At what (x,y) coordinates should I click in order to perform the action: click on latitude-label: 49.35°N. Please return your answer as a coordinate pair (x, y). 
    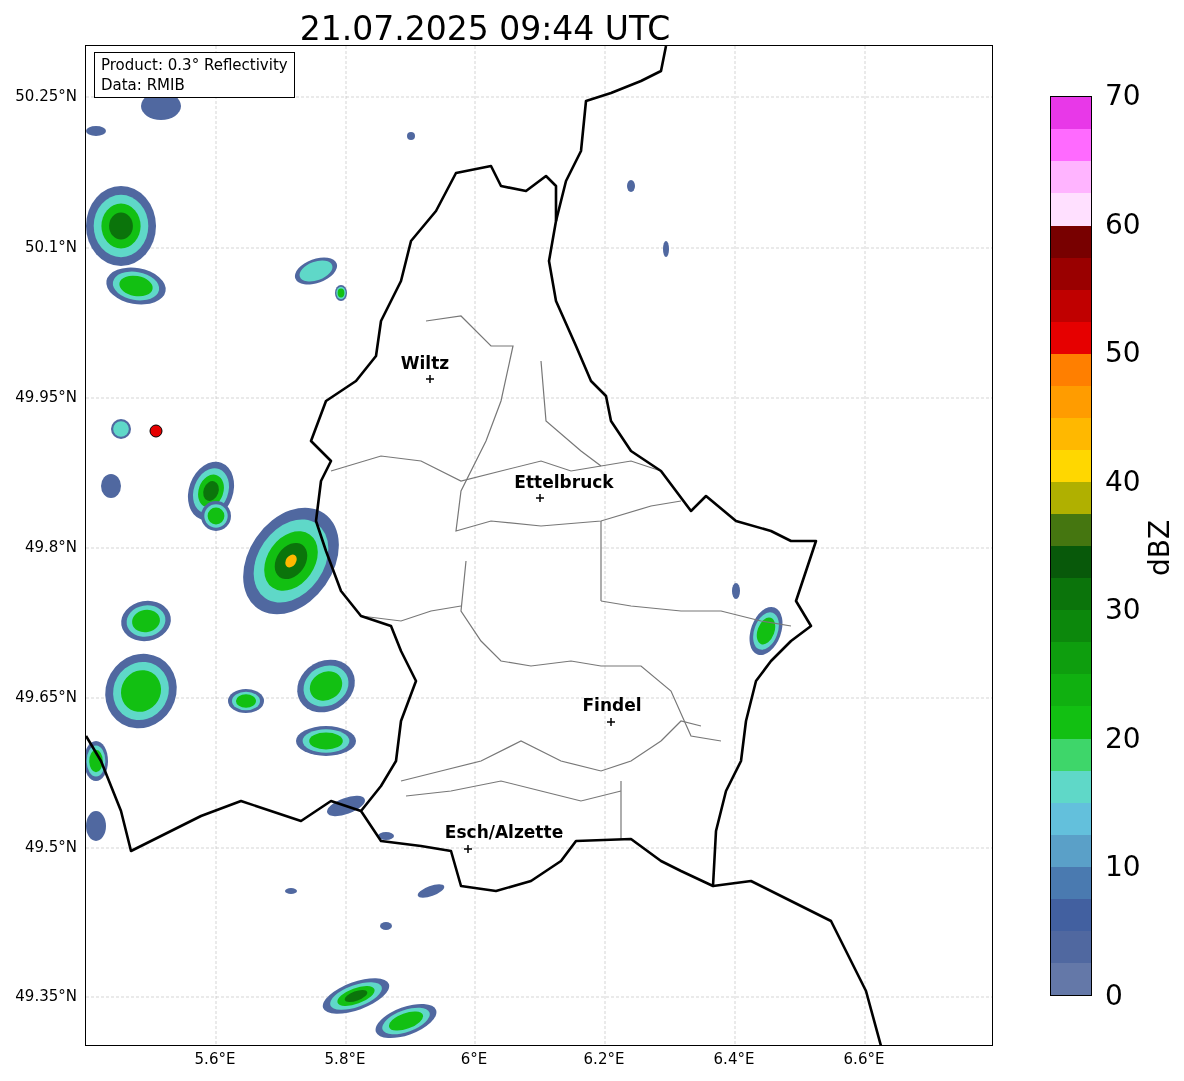
    Looking at the image, I should click on (46, 996).